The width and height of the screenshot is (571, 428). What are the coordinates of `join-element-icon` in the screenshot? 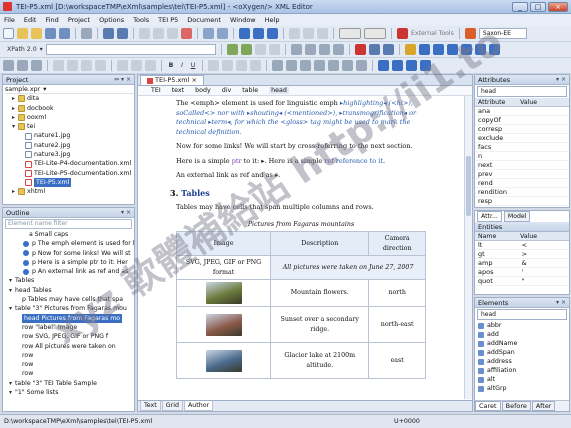 It's located at (100, 65).